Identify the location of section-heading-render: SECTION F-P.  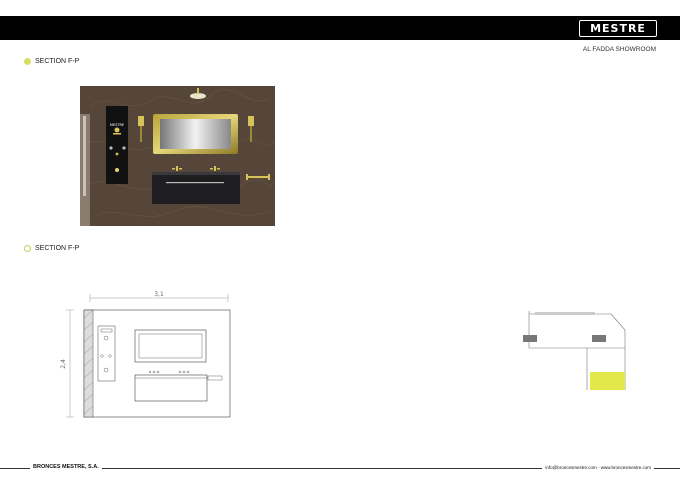
(51, 61).